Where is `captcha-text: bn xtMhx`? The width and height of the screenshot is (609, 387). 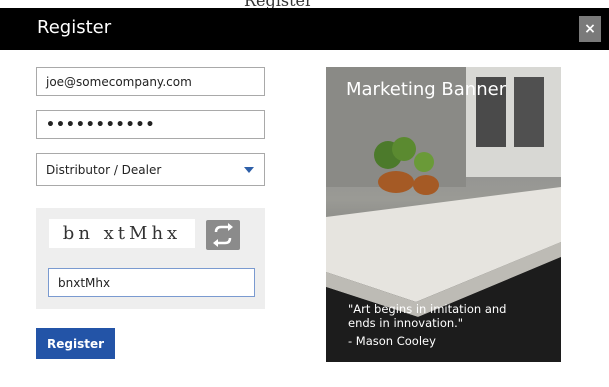
captcha-text: bn xtMhx is located at coordinates (122, 233).